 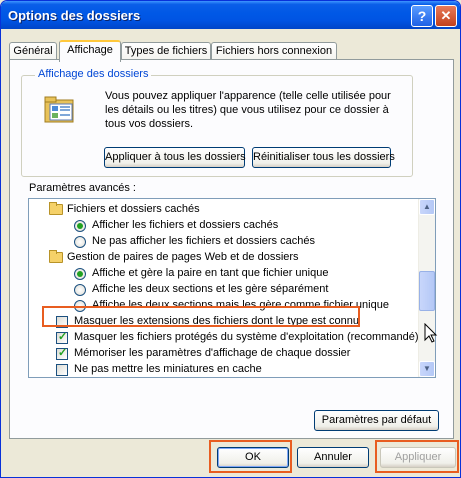 I want to click on tab-types-de-fichiers: Types de fichiers, so click(x=166, y=51).